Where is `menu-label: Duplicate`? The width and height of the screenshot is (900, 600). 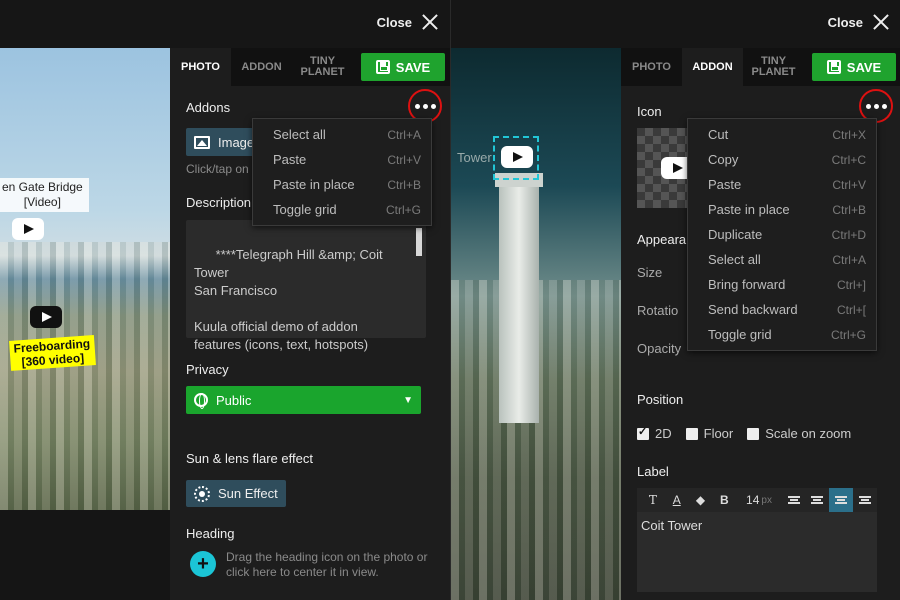 menu-label: Duplicate is located at coordinates (735, 234).